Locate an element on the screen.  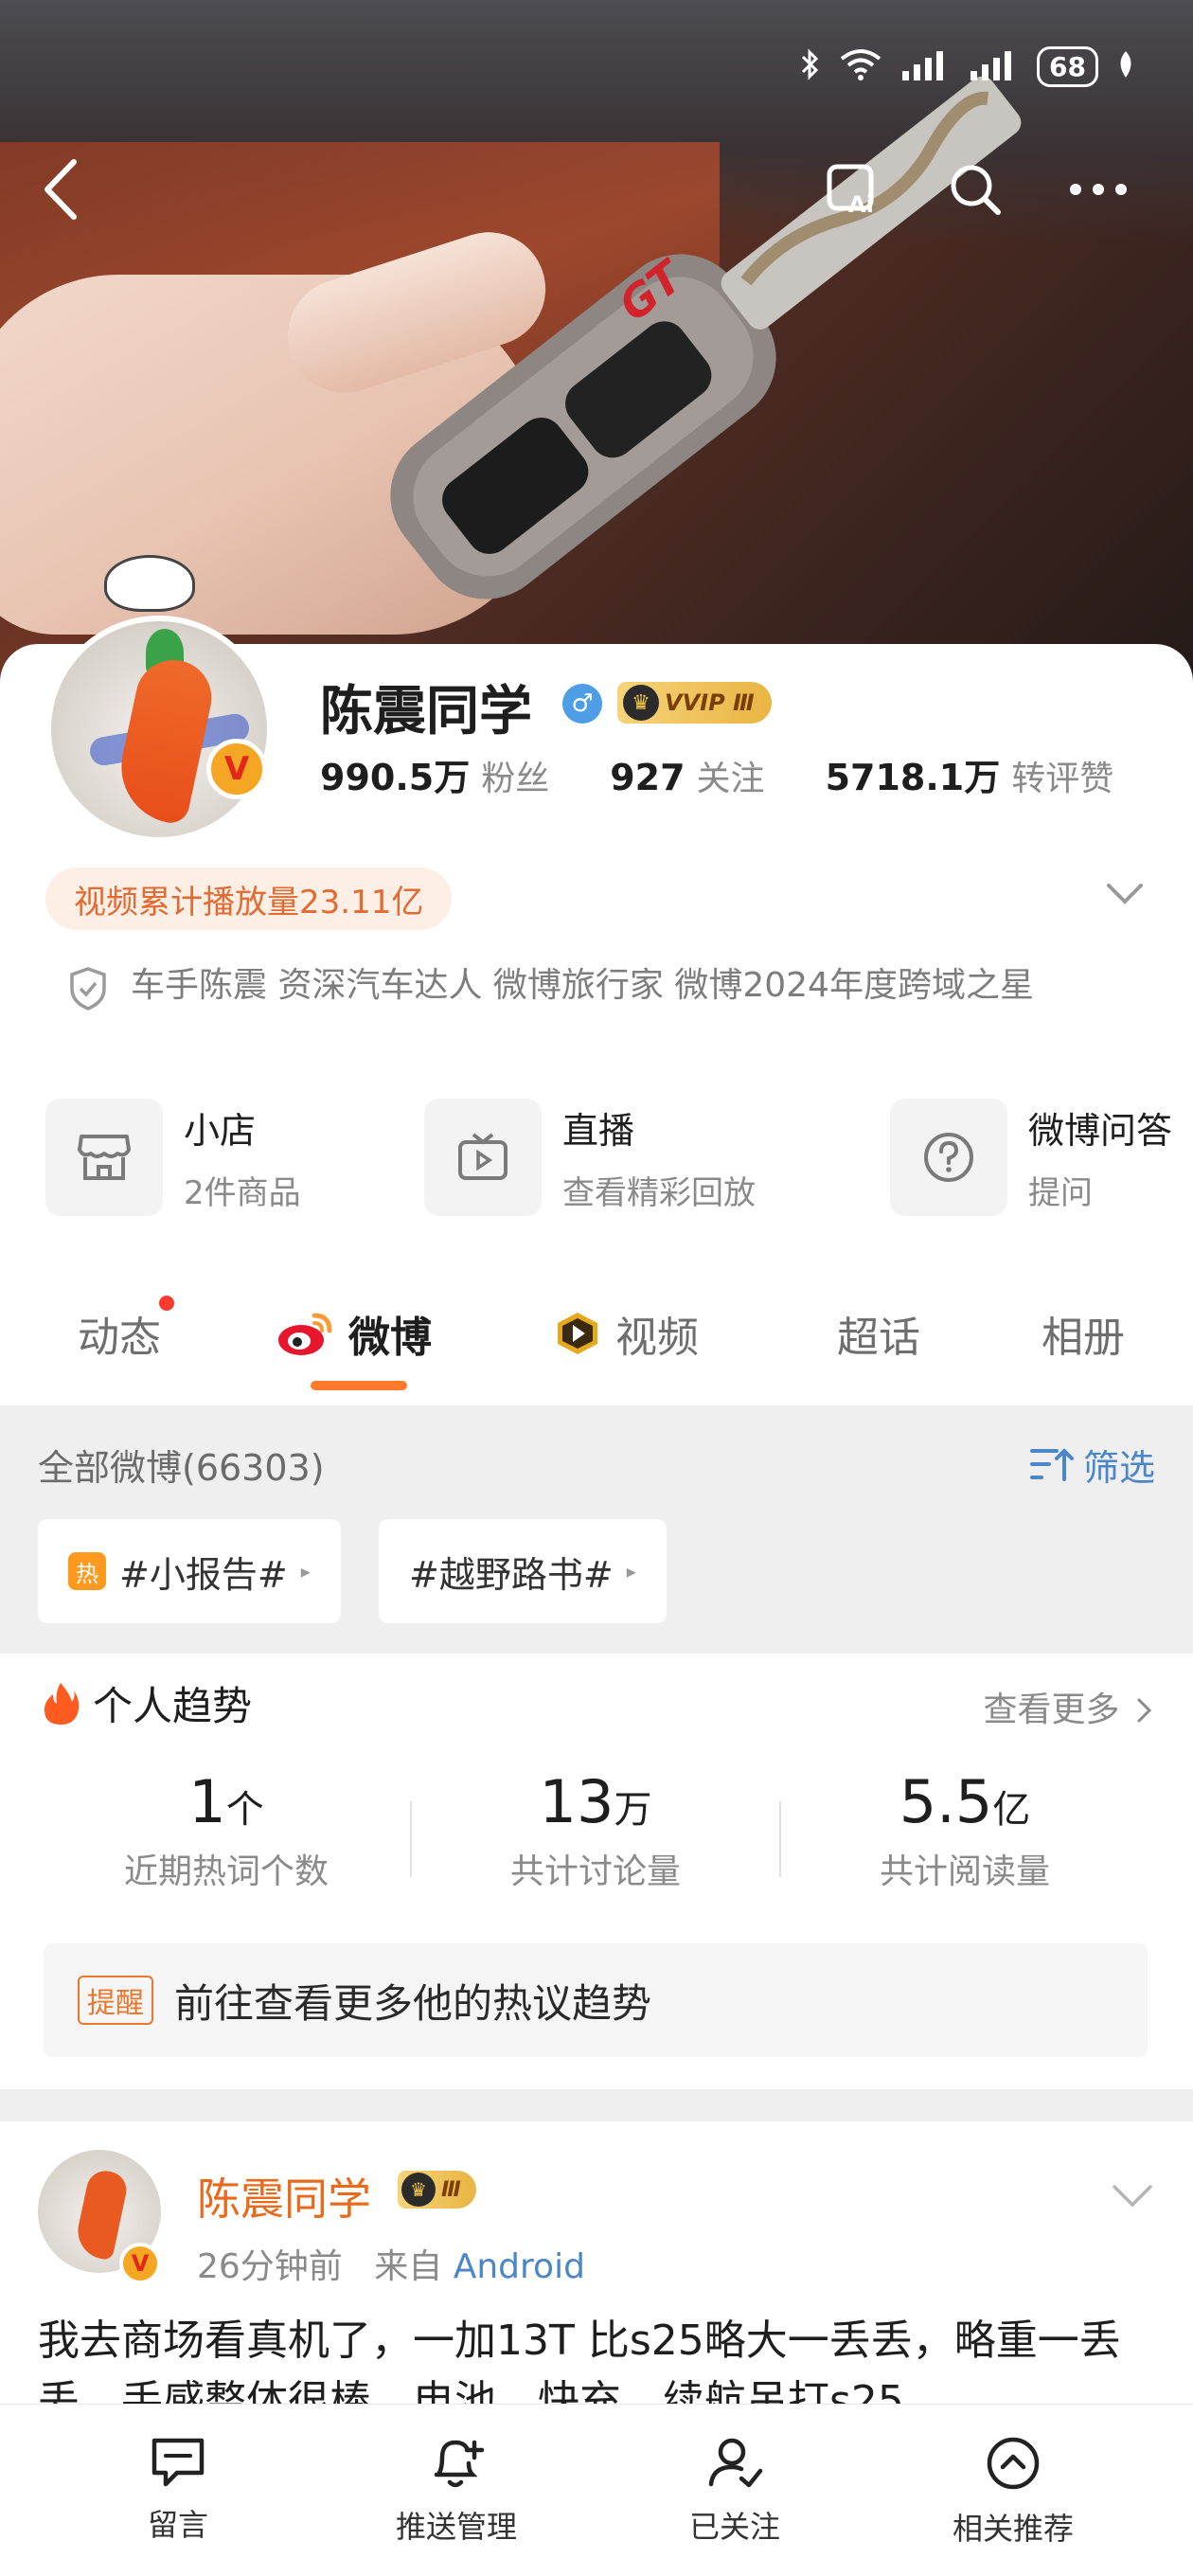
stat-fans: 990.5万 粉丝 is located at coordinates (434, 774).